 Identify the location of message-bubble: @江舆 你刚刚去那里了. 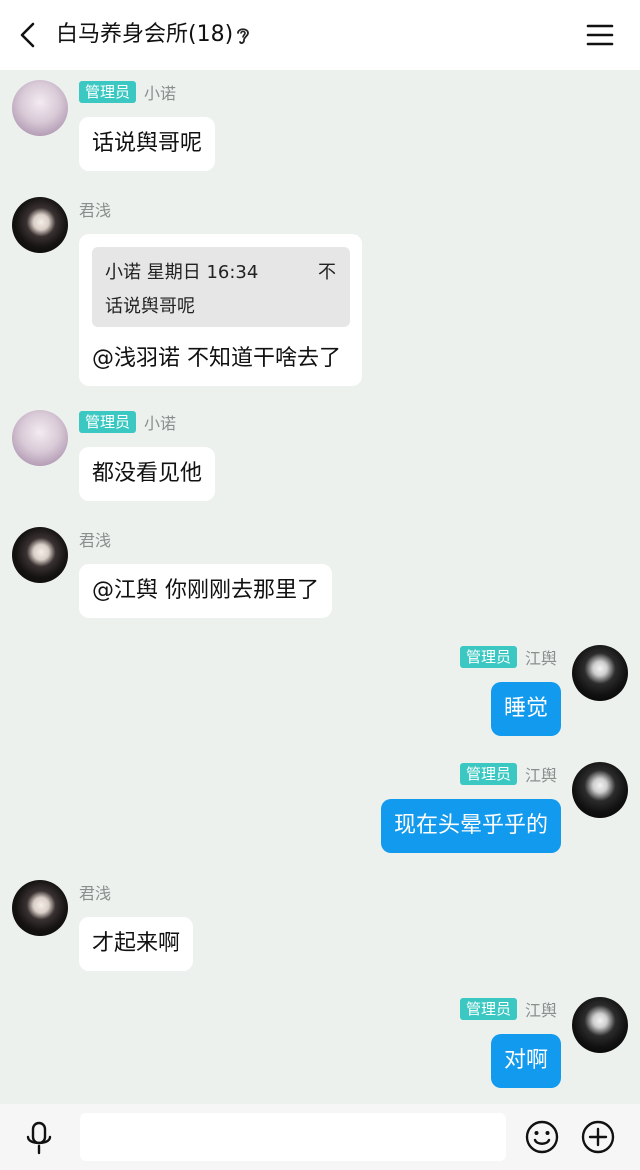
(205, 591).